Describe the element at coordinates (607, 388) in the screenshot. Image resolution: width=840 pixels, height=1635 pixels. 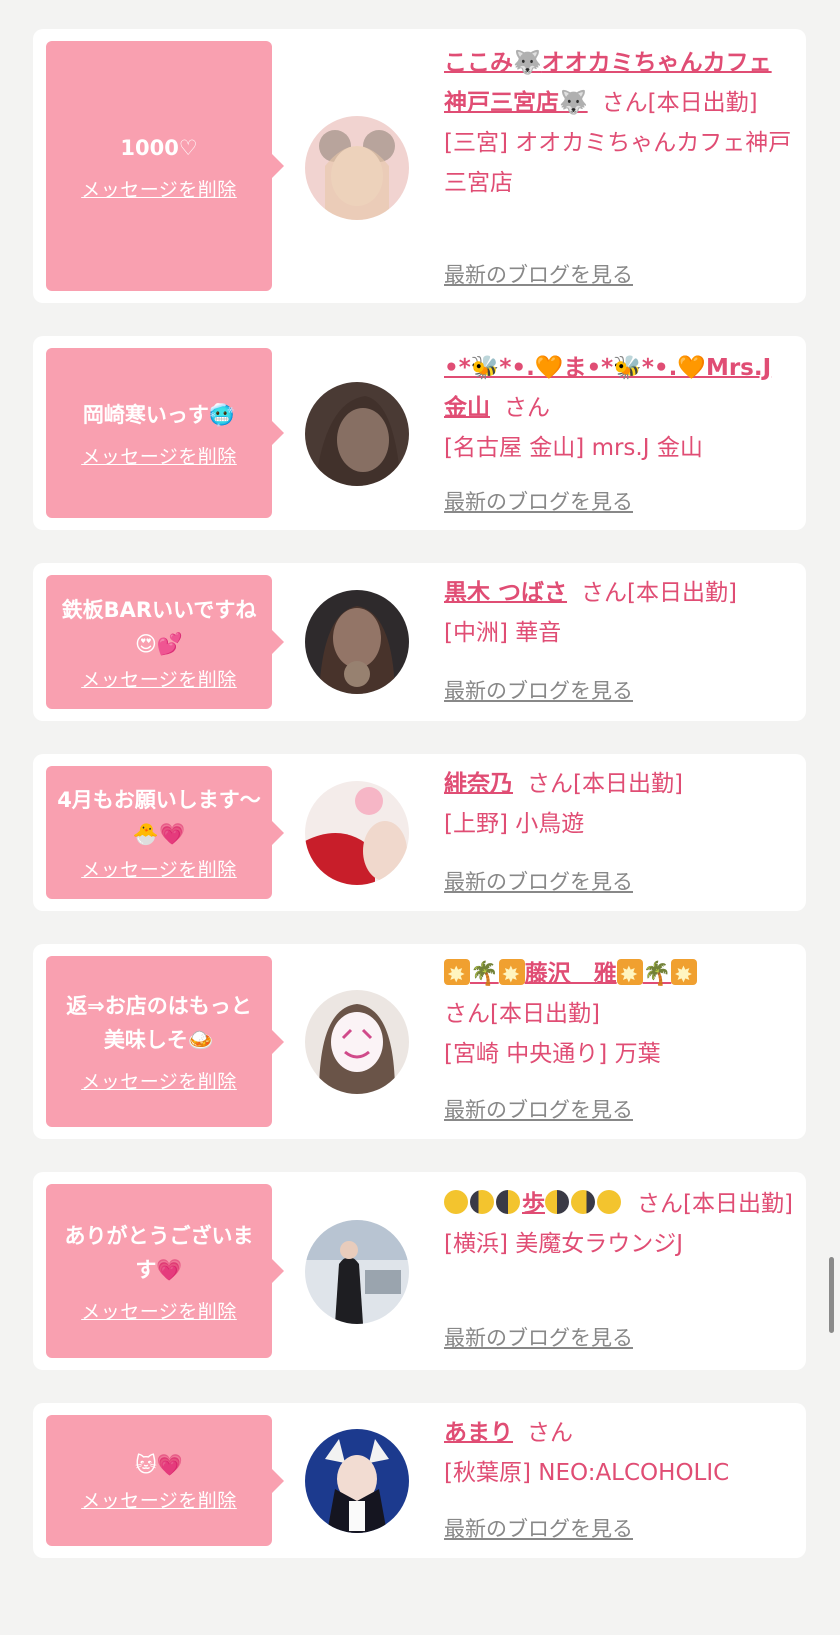
I see `cast-name-link: •*🐝*•.🧡ま•*🐝*•.🧡Mrs.J金山` at that location.